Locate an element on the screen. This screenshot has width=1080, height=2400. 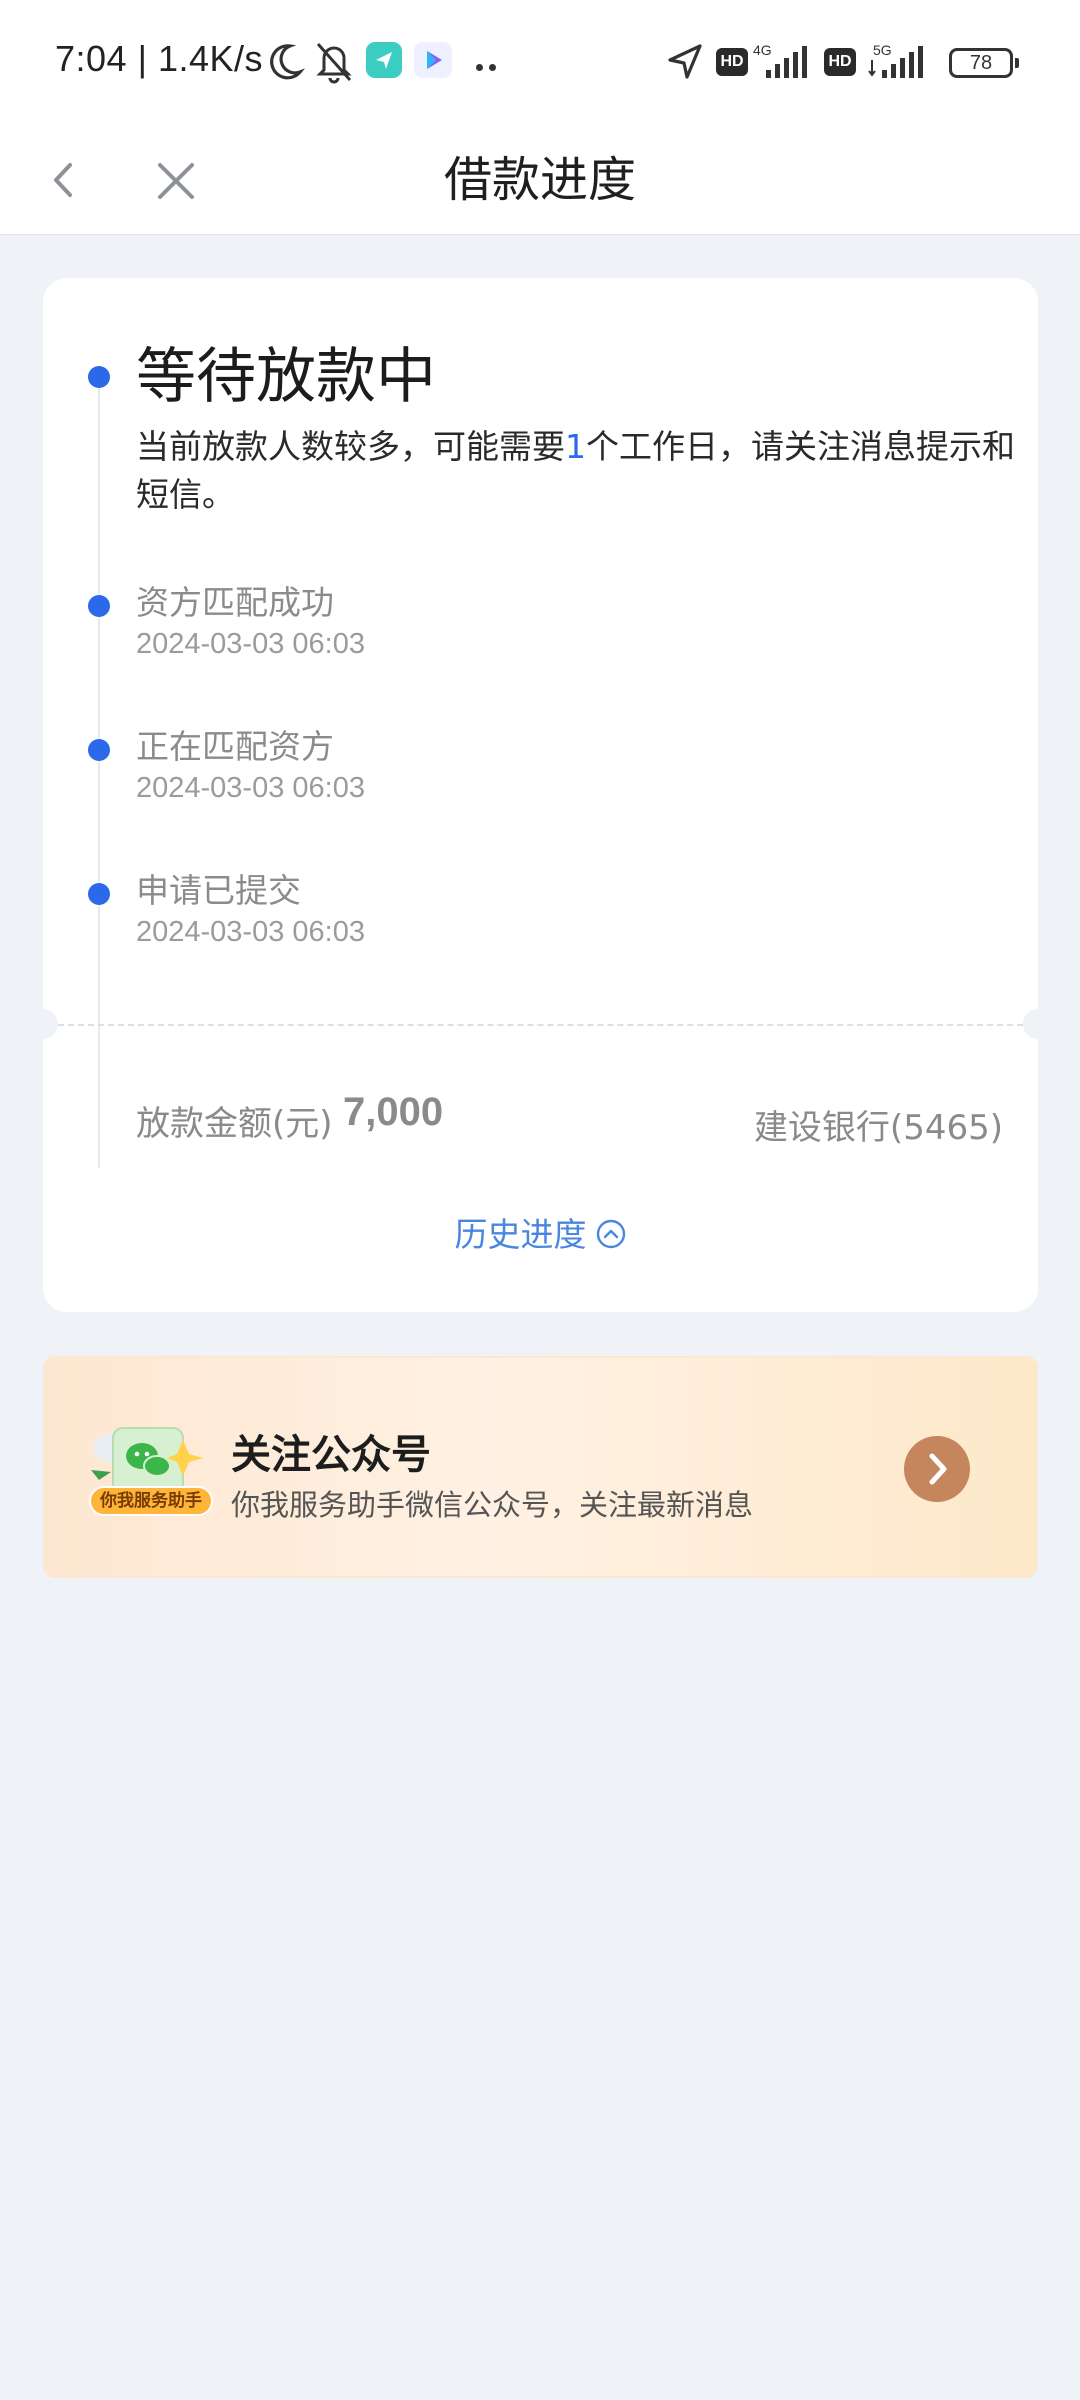
battery-indicator: 78 is located at coordinates (984, 63).